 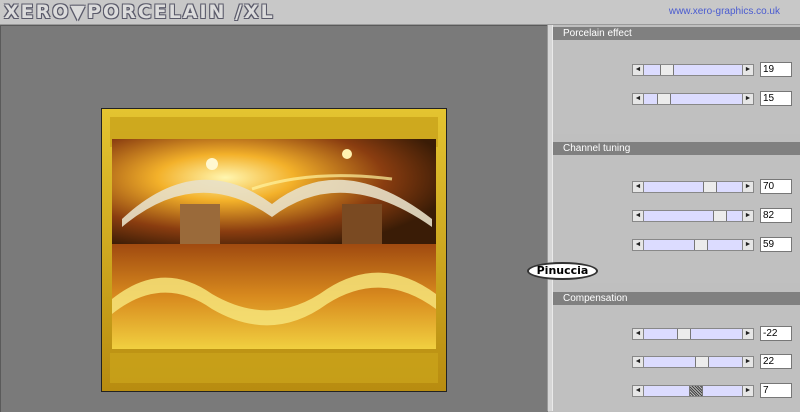 What do you see at coordinates (724, 11) in the screenshot?
I see `website-link: www.xero-graphics.co.uk` at bounding box center [724, 11].